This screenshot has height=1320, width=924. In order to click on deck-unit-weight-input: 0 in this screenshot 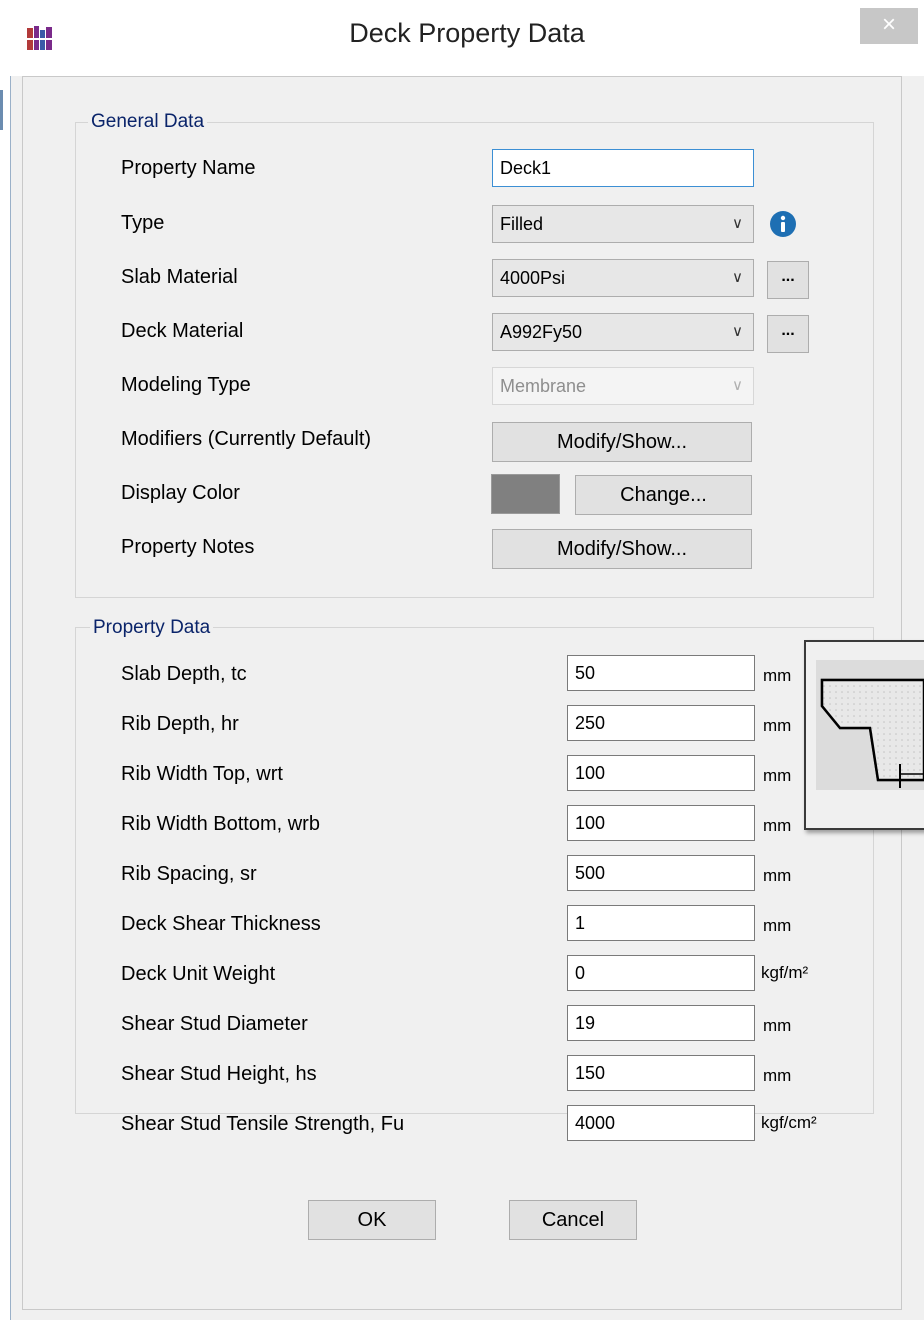, I will do `click(661, 973)`.